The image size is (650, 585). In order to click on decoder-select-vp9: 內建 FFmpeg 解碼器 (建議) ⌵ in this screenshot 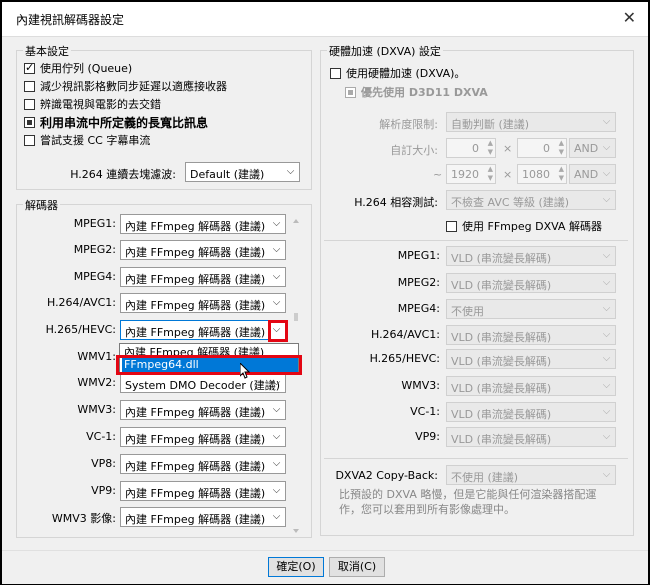, I will do `click(203, 491)`.